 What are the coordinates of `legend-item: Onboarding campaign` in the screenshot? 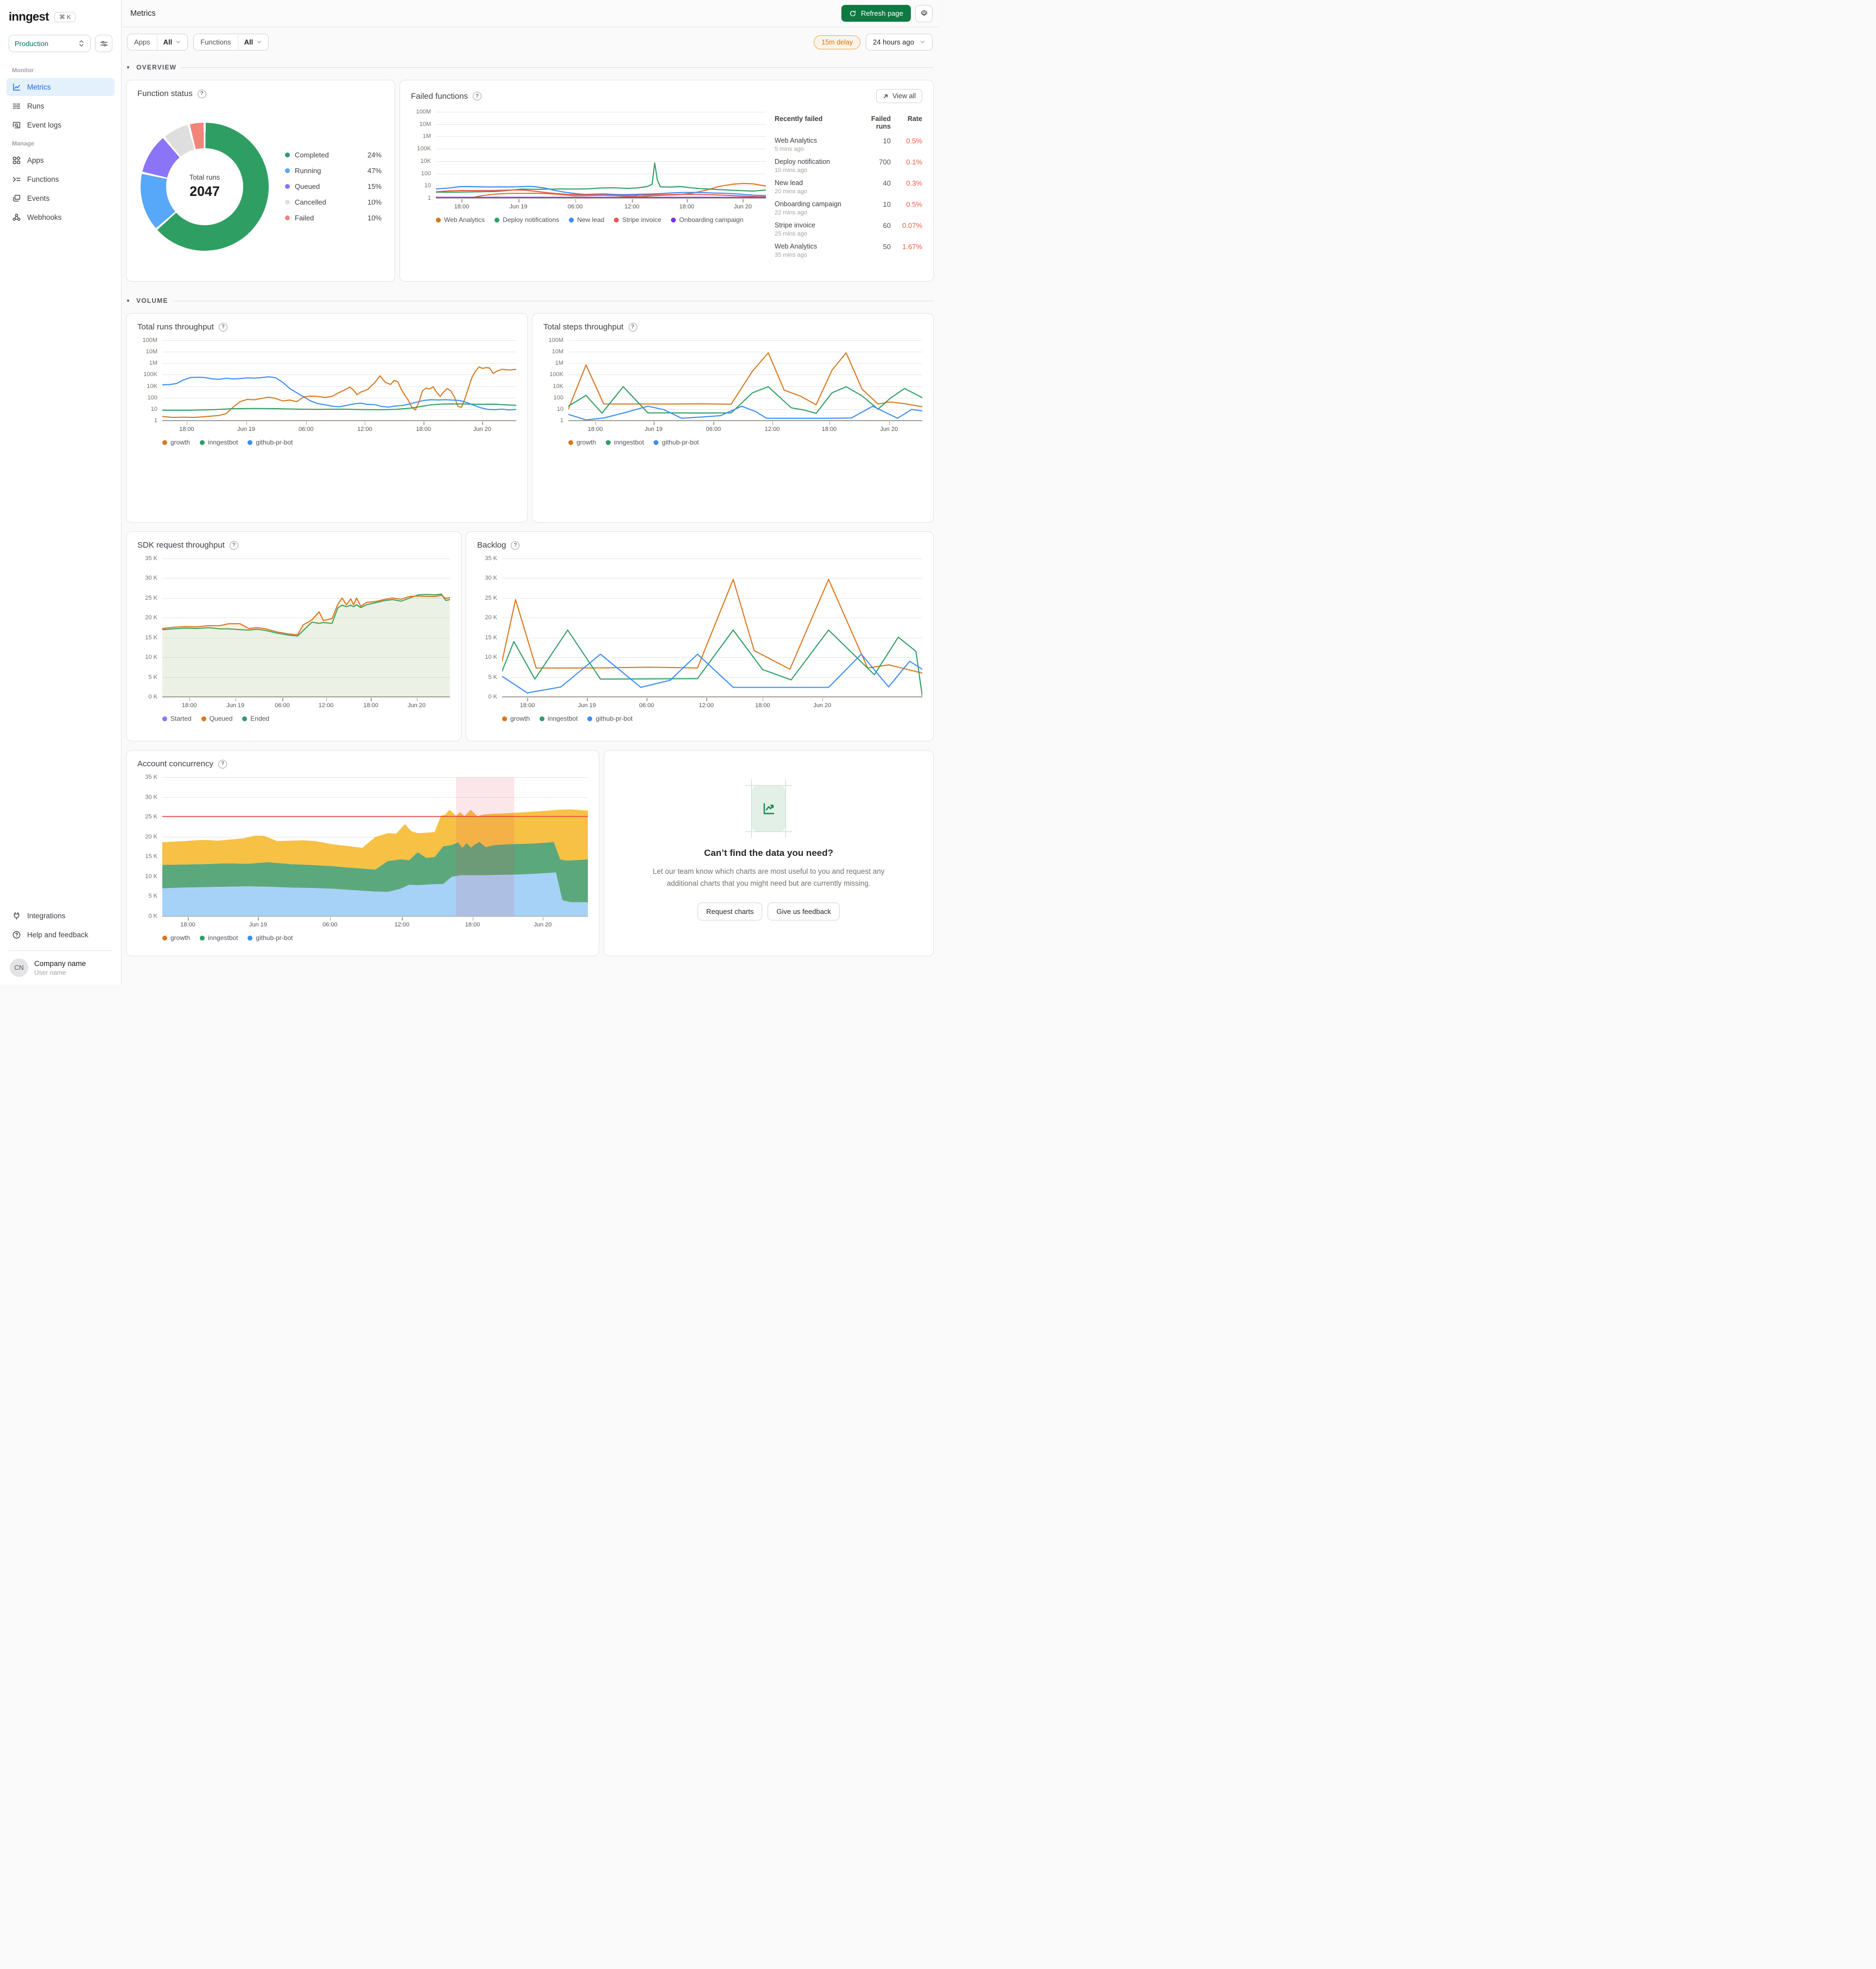 It's located at (707, 220).